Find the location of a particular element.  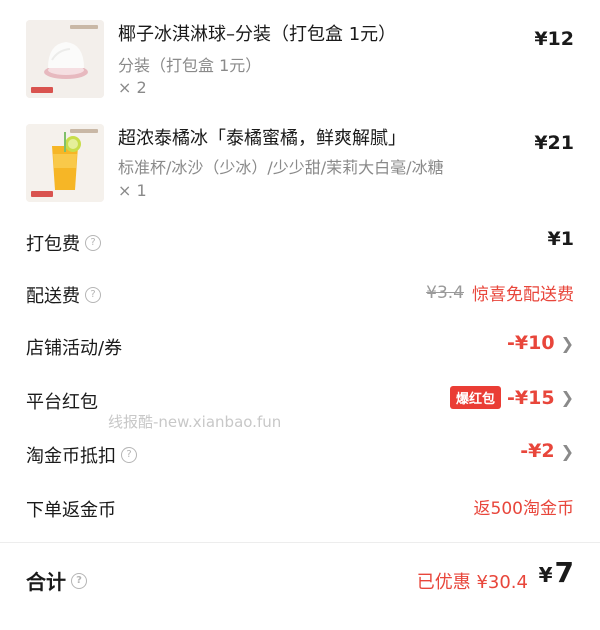

item-quantity: × 2 is located at coordinates (132, 87).